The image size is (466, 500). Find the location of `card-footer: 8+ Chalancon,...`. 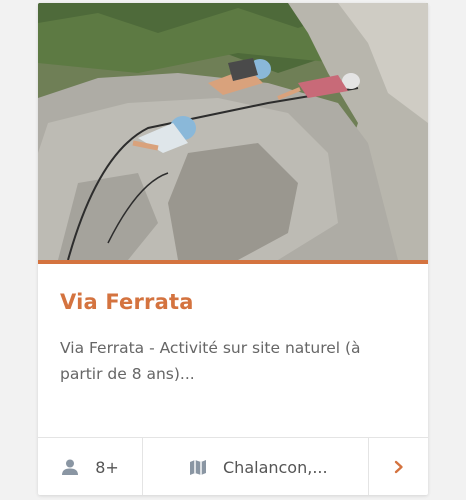

card-footer: 8+ Chalancon,... is located at coordinates (233, 466).